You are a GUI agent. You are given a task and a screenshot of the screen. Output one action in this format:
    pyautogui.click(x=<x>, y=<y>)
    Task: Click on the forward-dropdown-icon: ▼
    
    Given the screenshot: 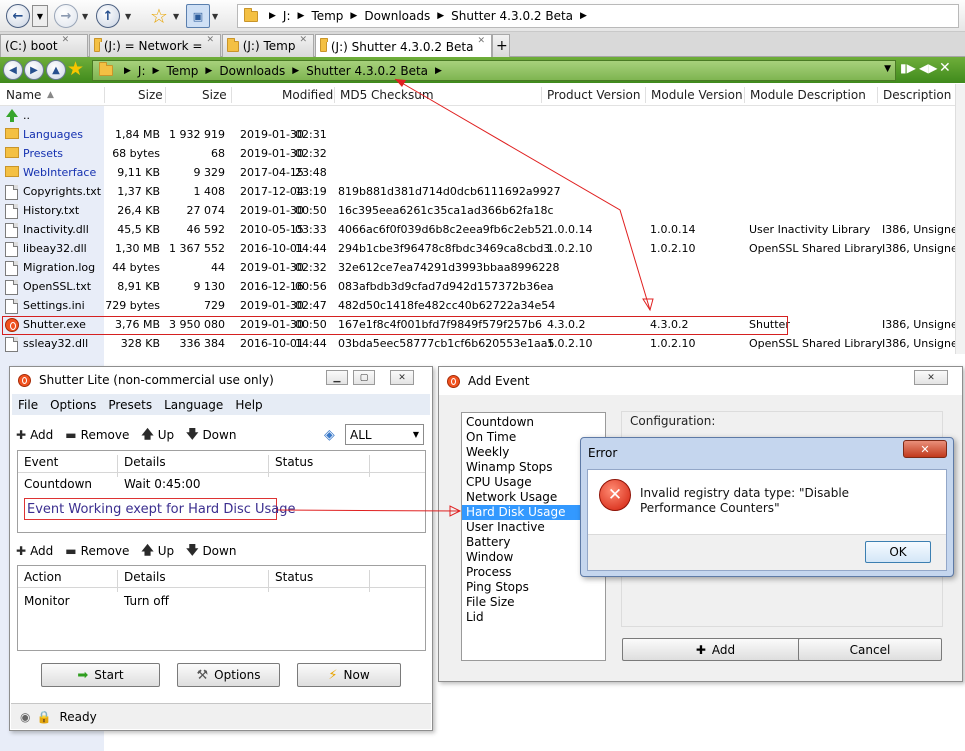 What is the action you would take?
    pyautogui.click(x=85, y=16)
    